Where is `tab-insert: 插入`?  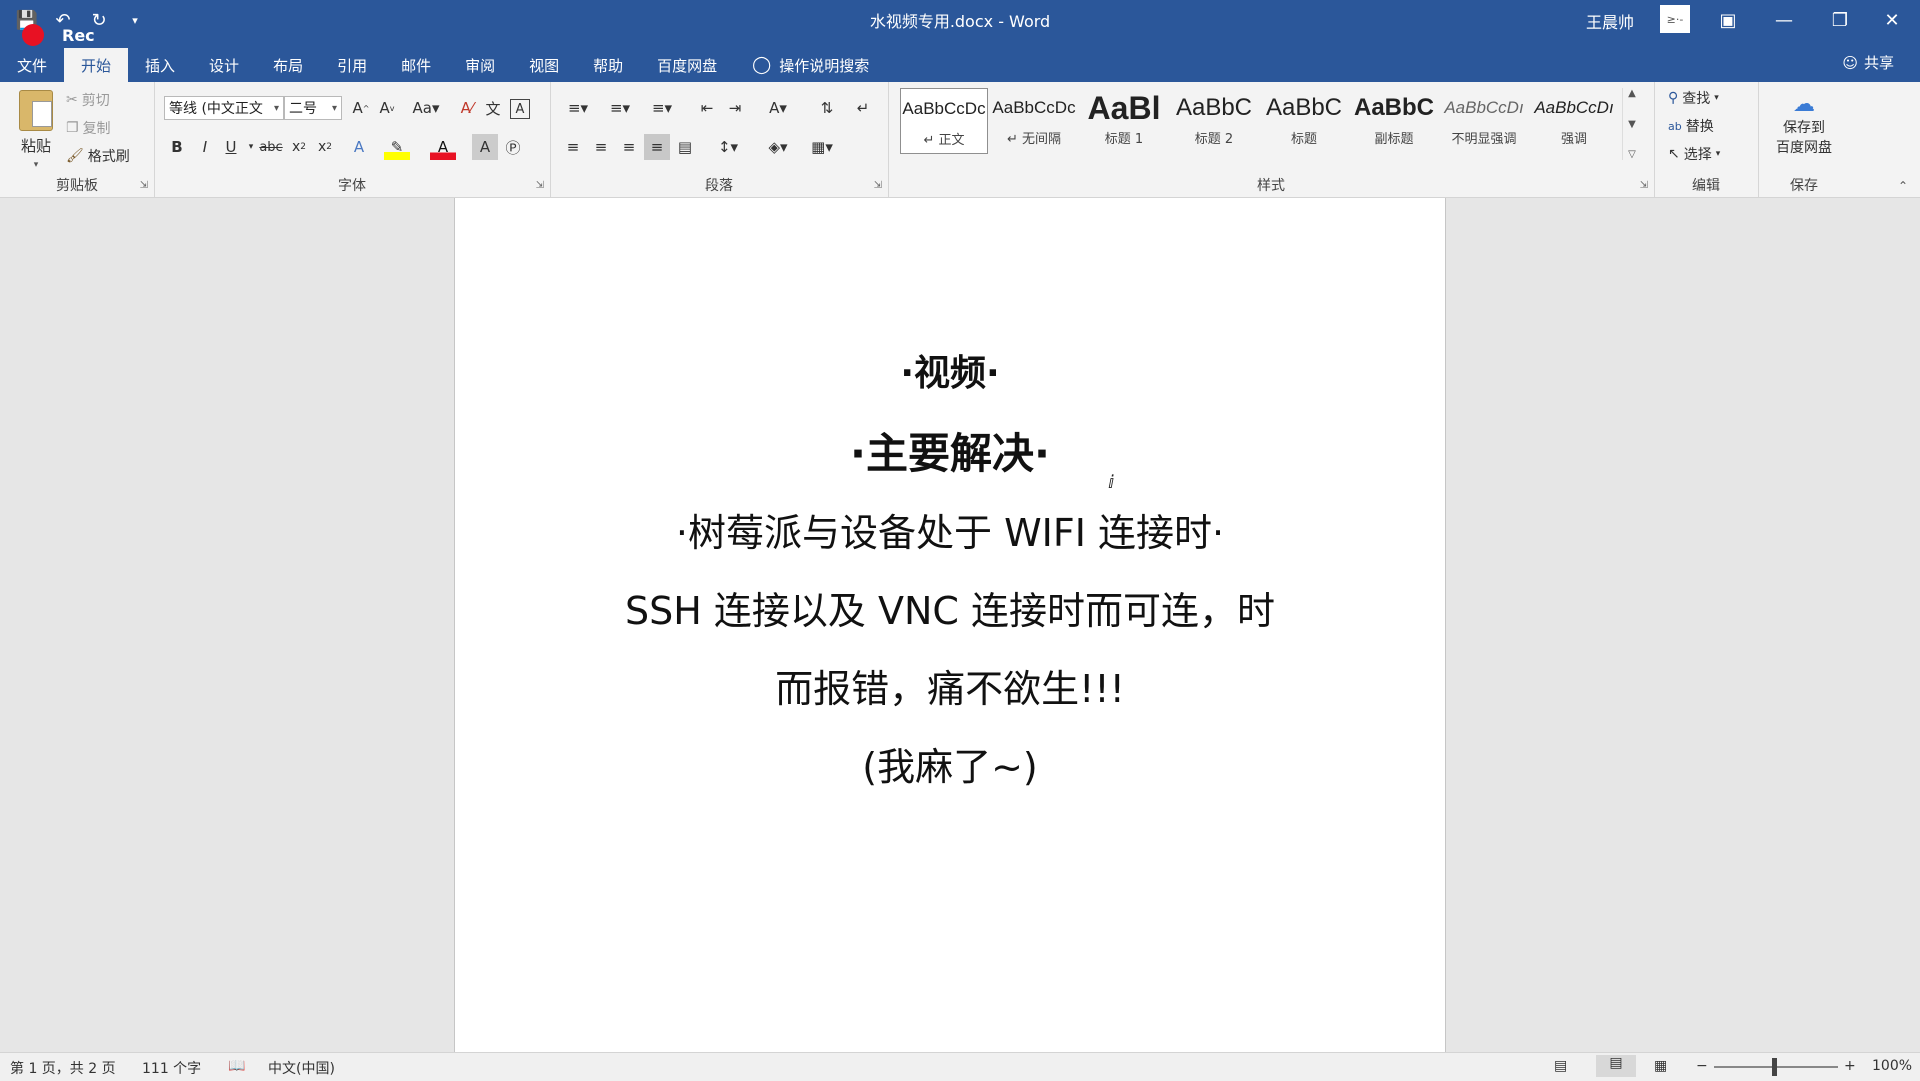
tab-insert: 插入 is located at coordinates (160, 65).